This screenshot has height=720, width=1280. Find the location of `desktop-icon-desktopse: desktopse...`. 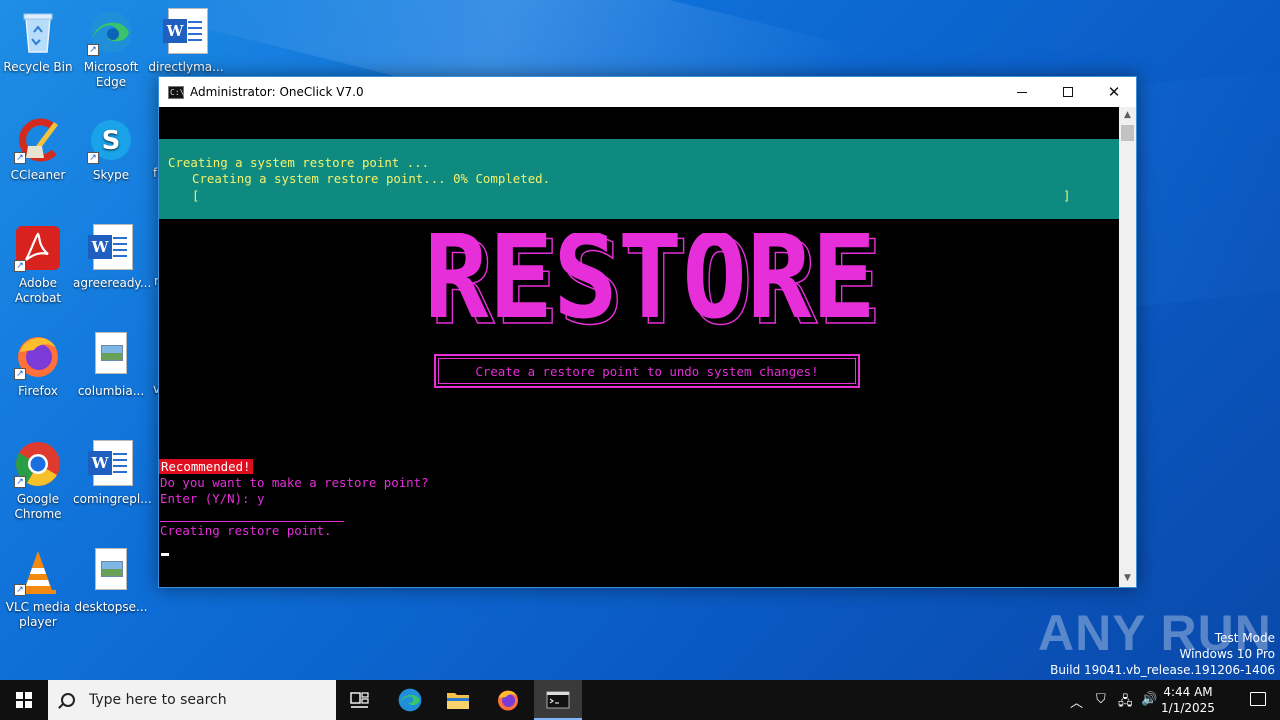

desktop-icon-desktopse: desktopse... is located at coordinates (111, 581).